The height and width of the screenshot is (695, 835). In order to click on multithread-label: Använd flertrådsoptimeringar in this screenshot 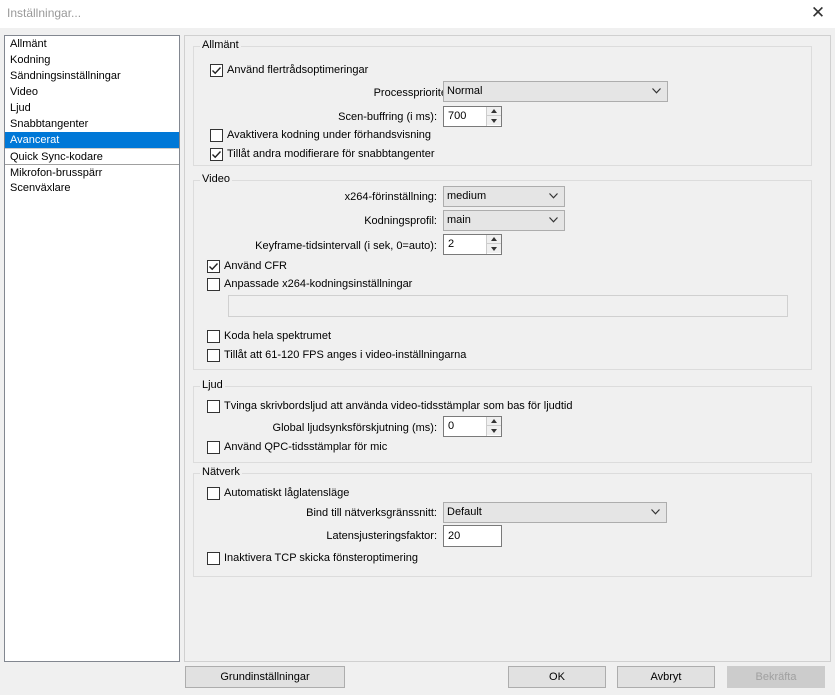, I will do `click(298, 70)`.